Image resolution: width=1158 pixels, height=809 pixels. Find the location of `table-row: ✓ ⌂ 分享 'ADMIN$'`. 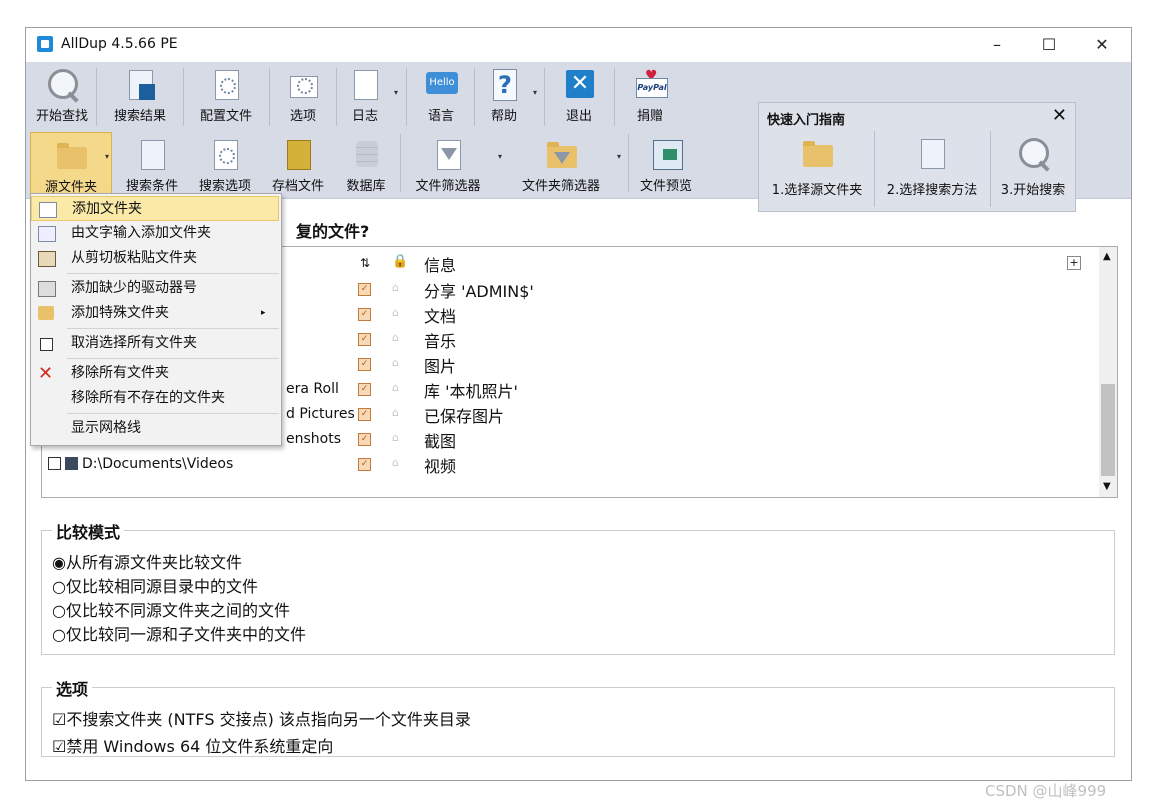

table-row: ✓ ⌂ 分享 'ADMIN$' is located at coordinates (662, 289).